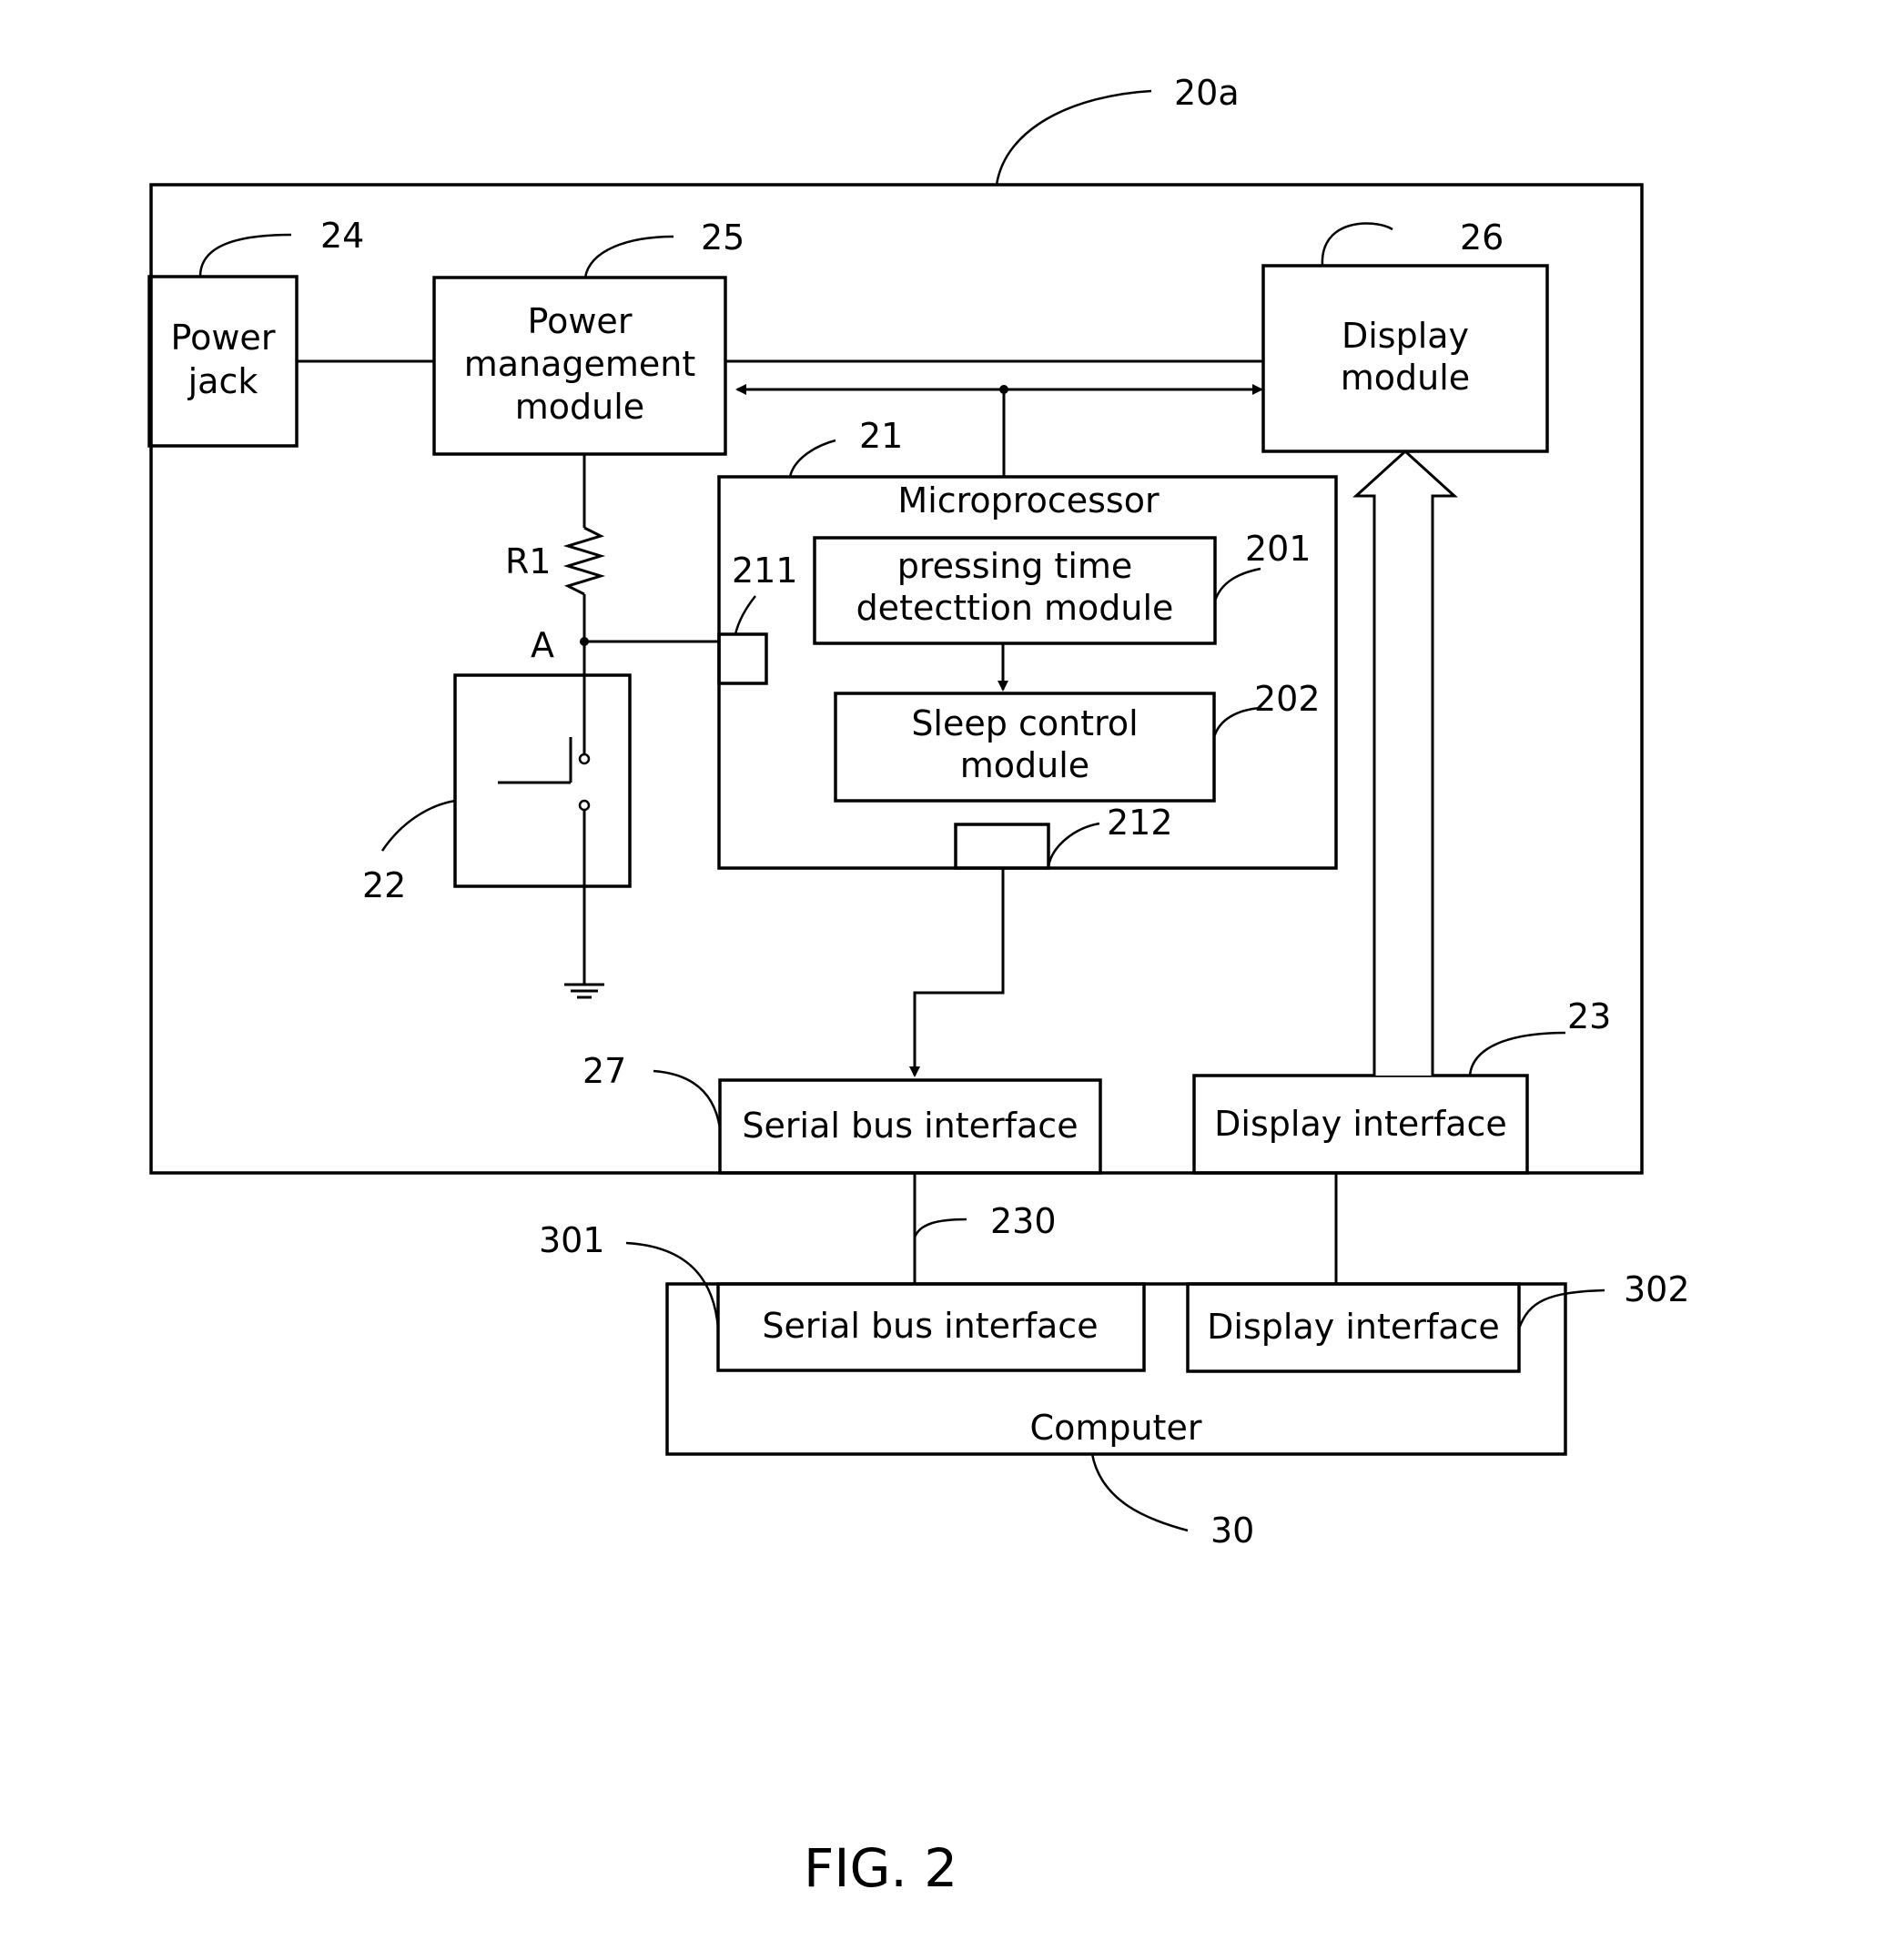 This screenshot has height=1940, width=1904. I want to click on ptd-line2: detecttion module, so click(1015, 608).